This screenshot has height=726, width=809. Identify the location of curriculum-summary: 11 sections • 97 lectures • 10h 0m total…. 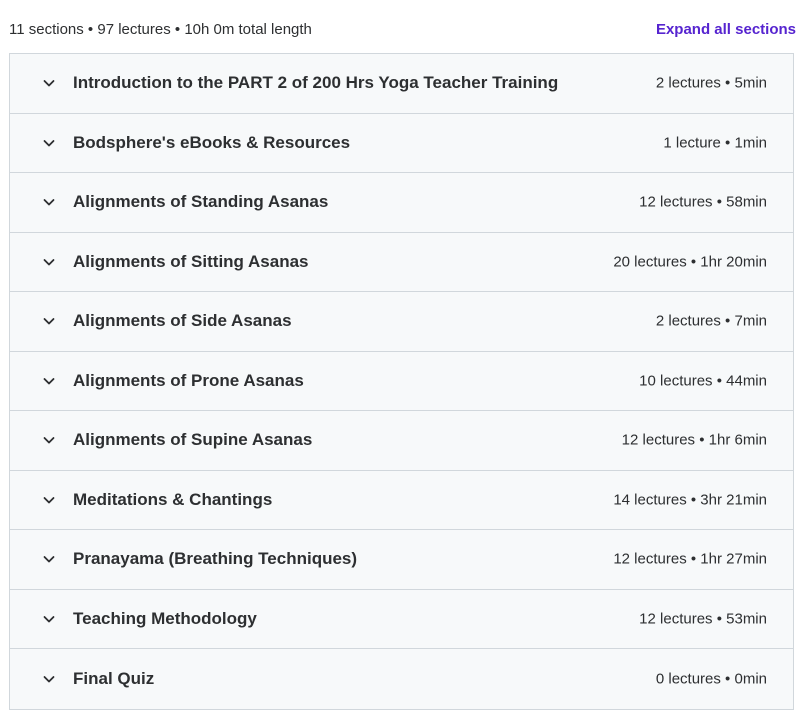
(160, 29).